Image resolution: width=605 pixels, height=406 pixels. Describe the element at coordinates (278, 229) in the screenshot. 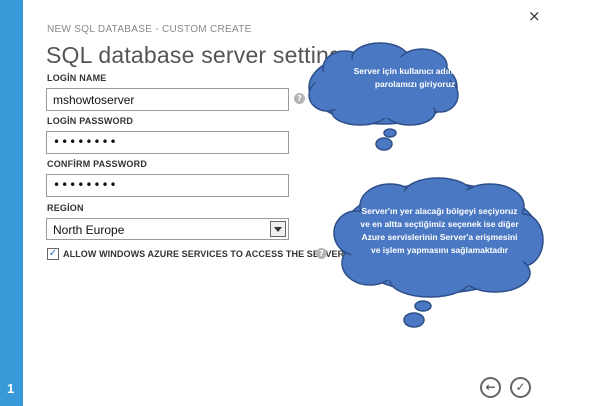

I see `chevron-down-icon` at that location.